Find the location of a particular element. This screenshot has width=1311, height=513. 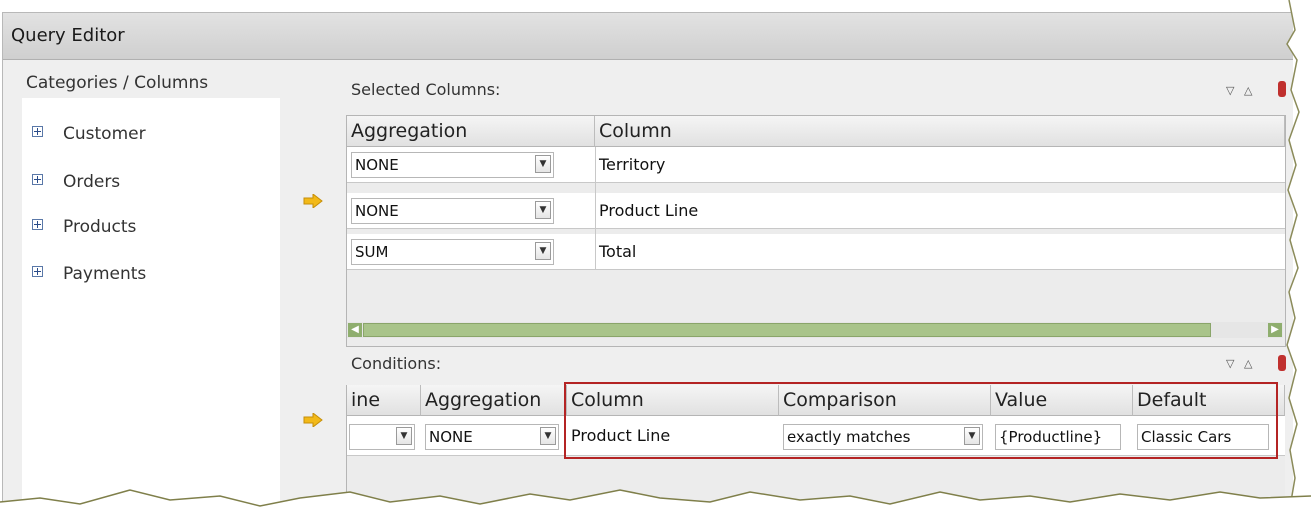

tree-item-products: Products is located at coordinates (84, 229).